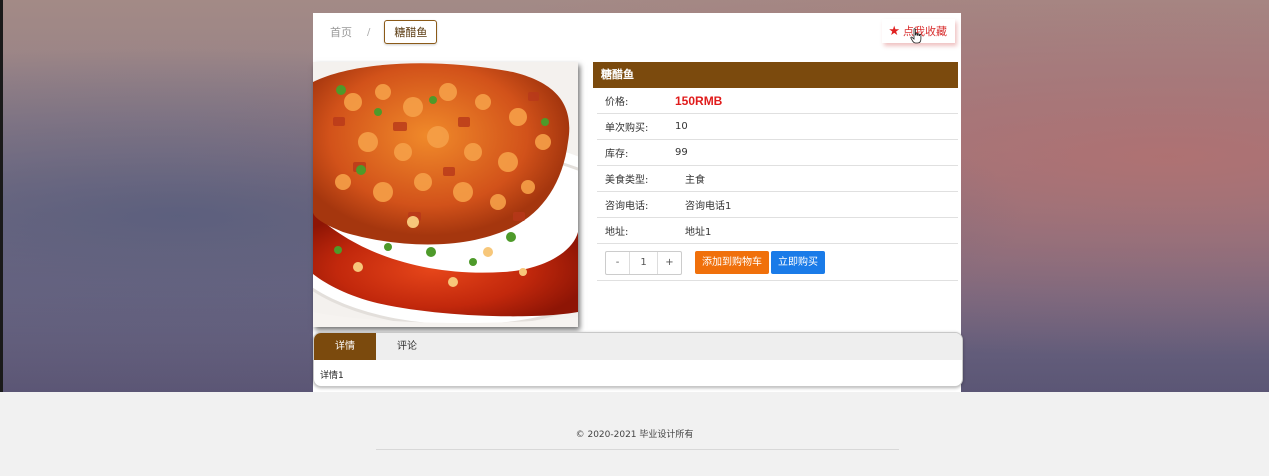  What do you see at coordinates (332, 376) in the screenshot?
I see `detail-content: 详情1` at bounding box center [332, 376].